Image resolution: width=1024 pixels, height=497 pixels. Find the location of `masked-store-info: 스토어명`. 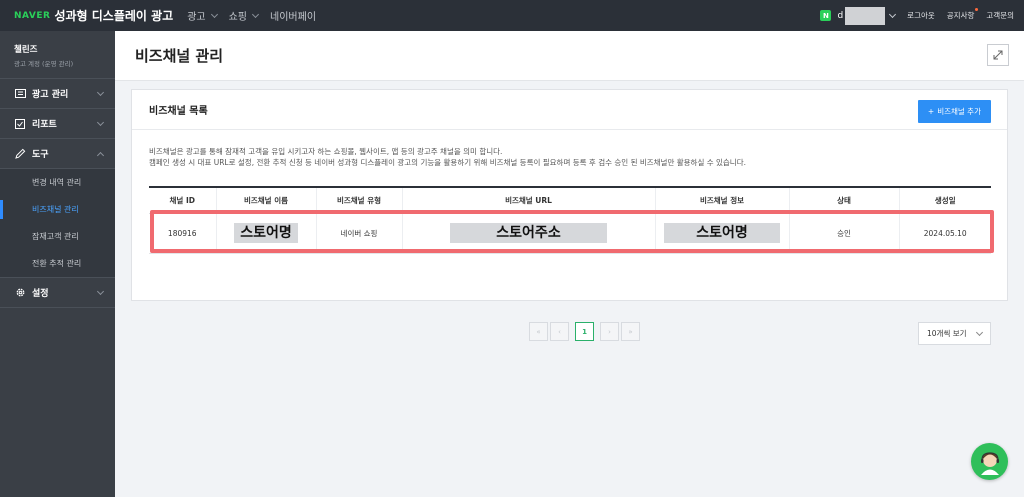

masked-store-info: 스토어명 is located at coordinates (722, 233).